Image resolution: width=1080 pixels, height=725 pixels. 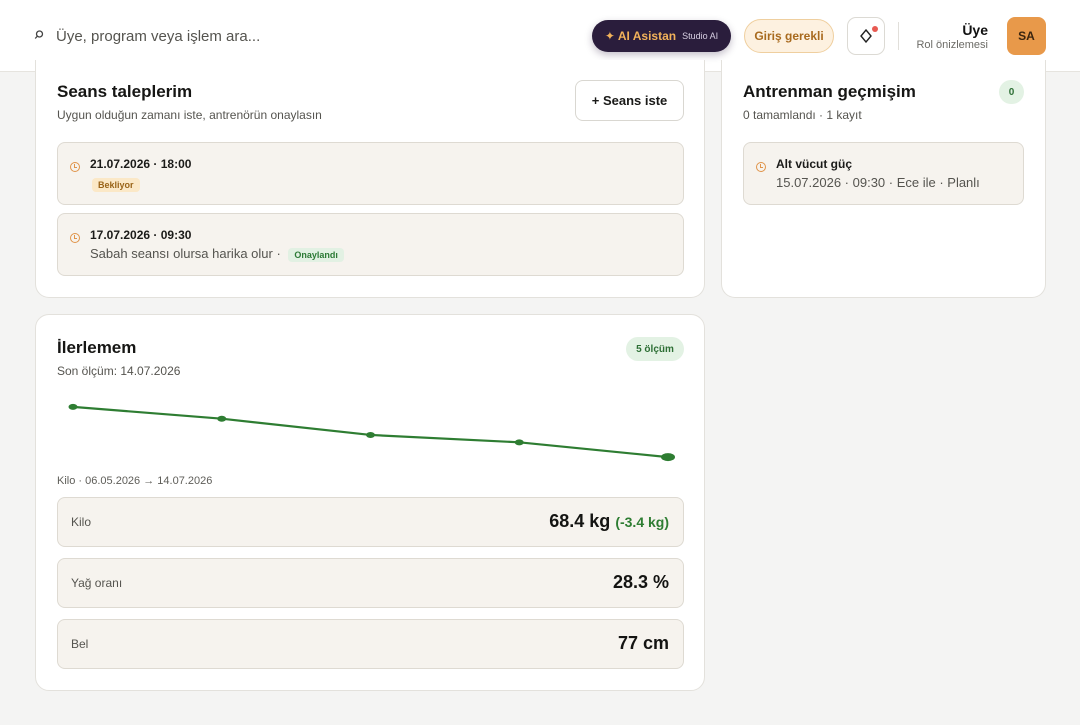 What do you see at coordinates (802, 115) in the screenshot?
I see `training-history-subtitle: 0 tamamlandı · 1 kayıt` at bounding box center [802, 115].